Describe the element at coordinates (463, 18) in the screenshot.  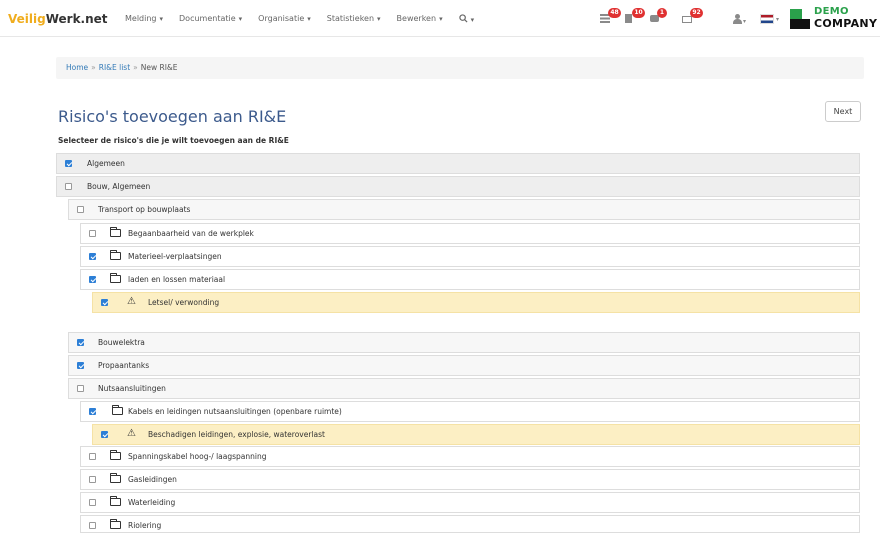
I see `search-icon` at that location.